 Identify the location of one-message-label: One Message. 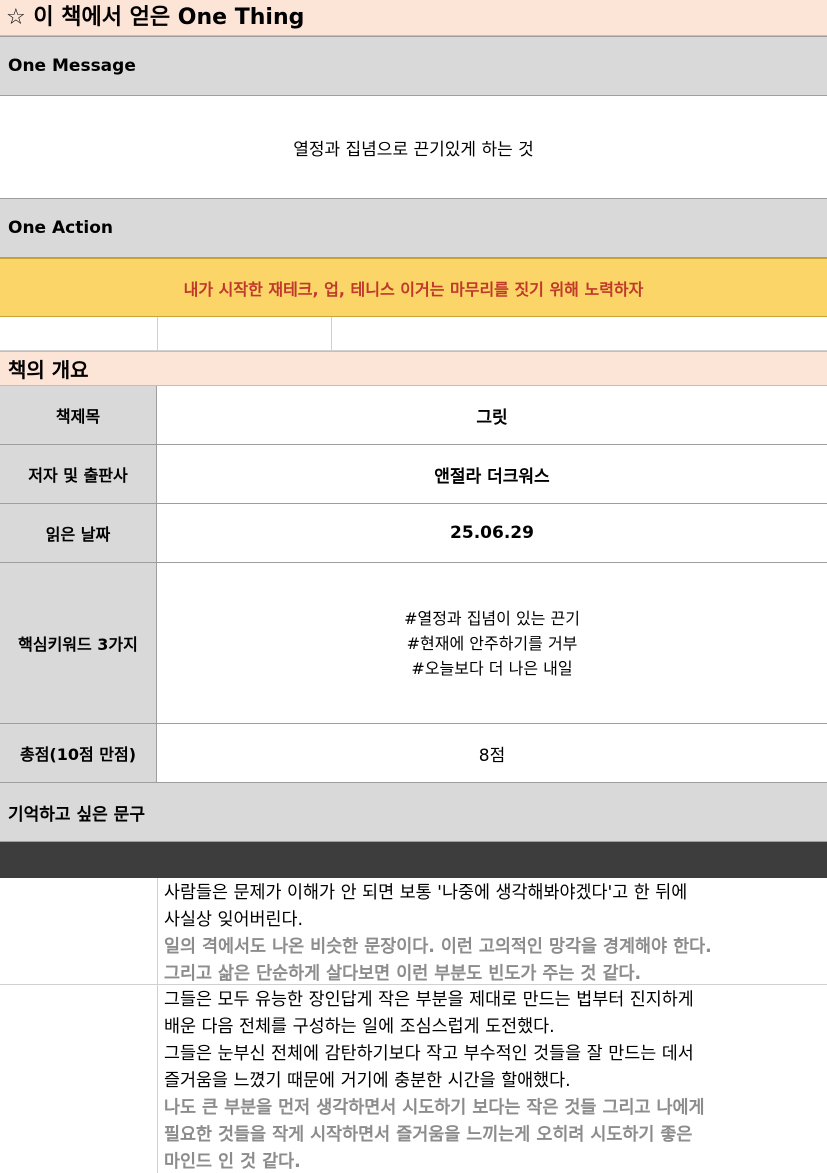
(413, 66).